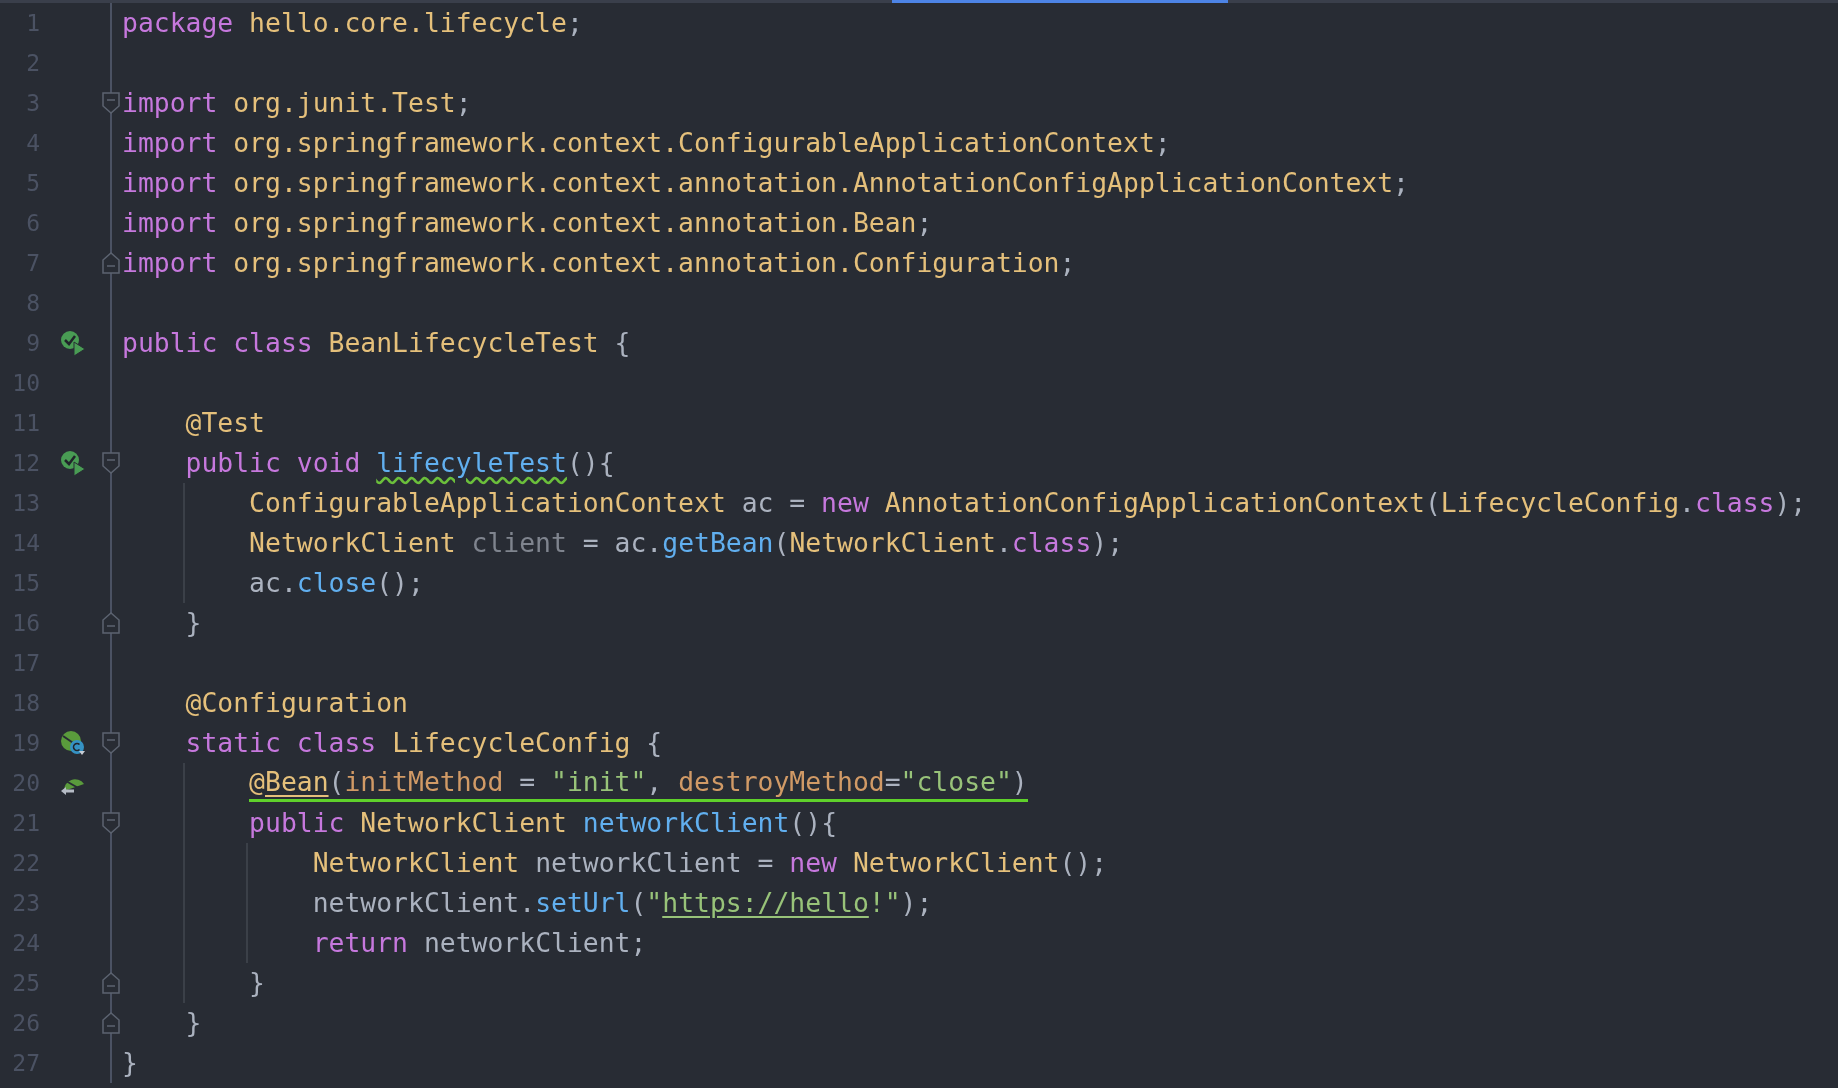 The width and height of the screenshot is (1838, 1088). What do you see at coordinates (297, 781) in the screenshot?
I see `annotation: Bean` at bounding box center [297, 781].